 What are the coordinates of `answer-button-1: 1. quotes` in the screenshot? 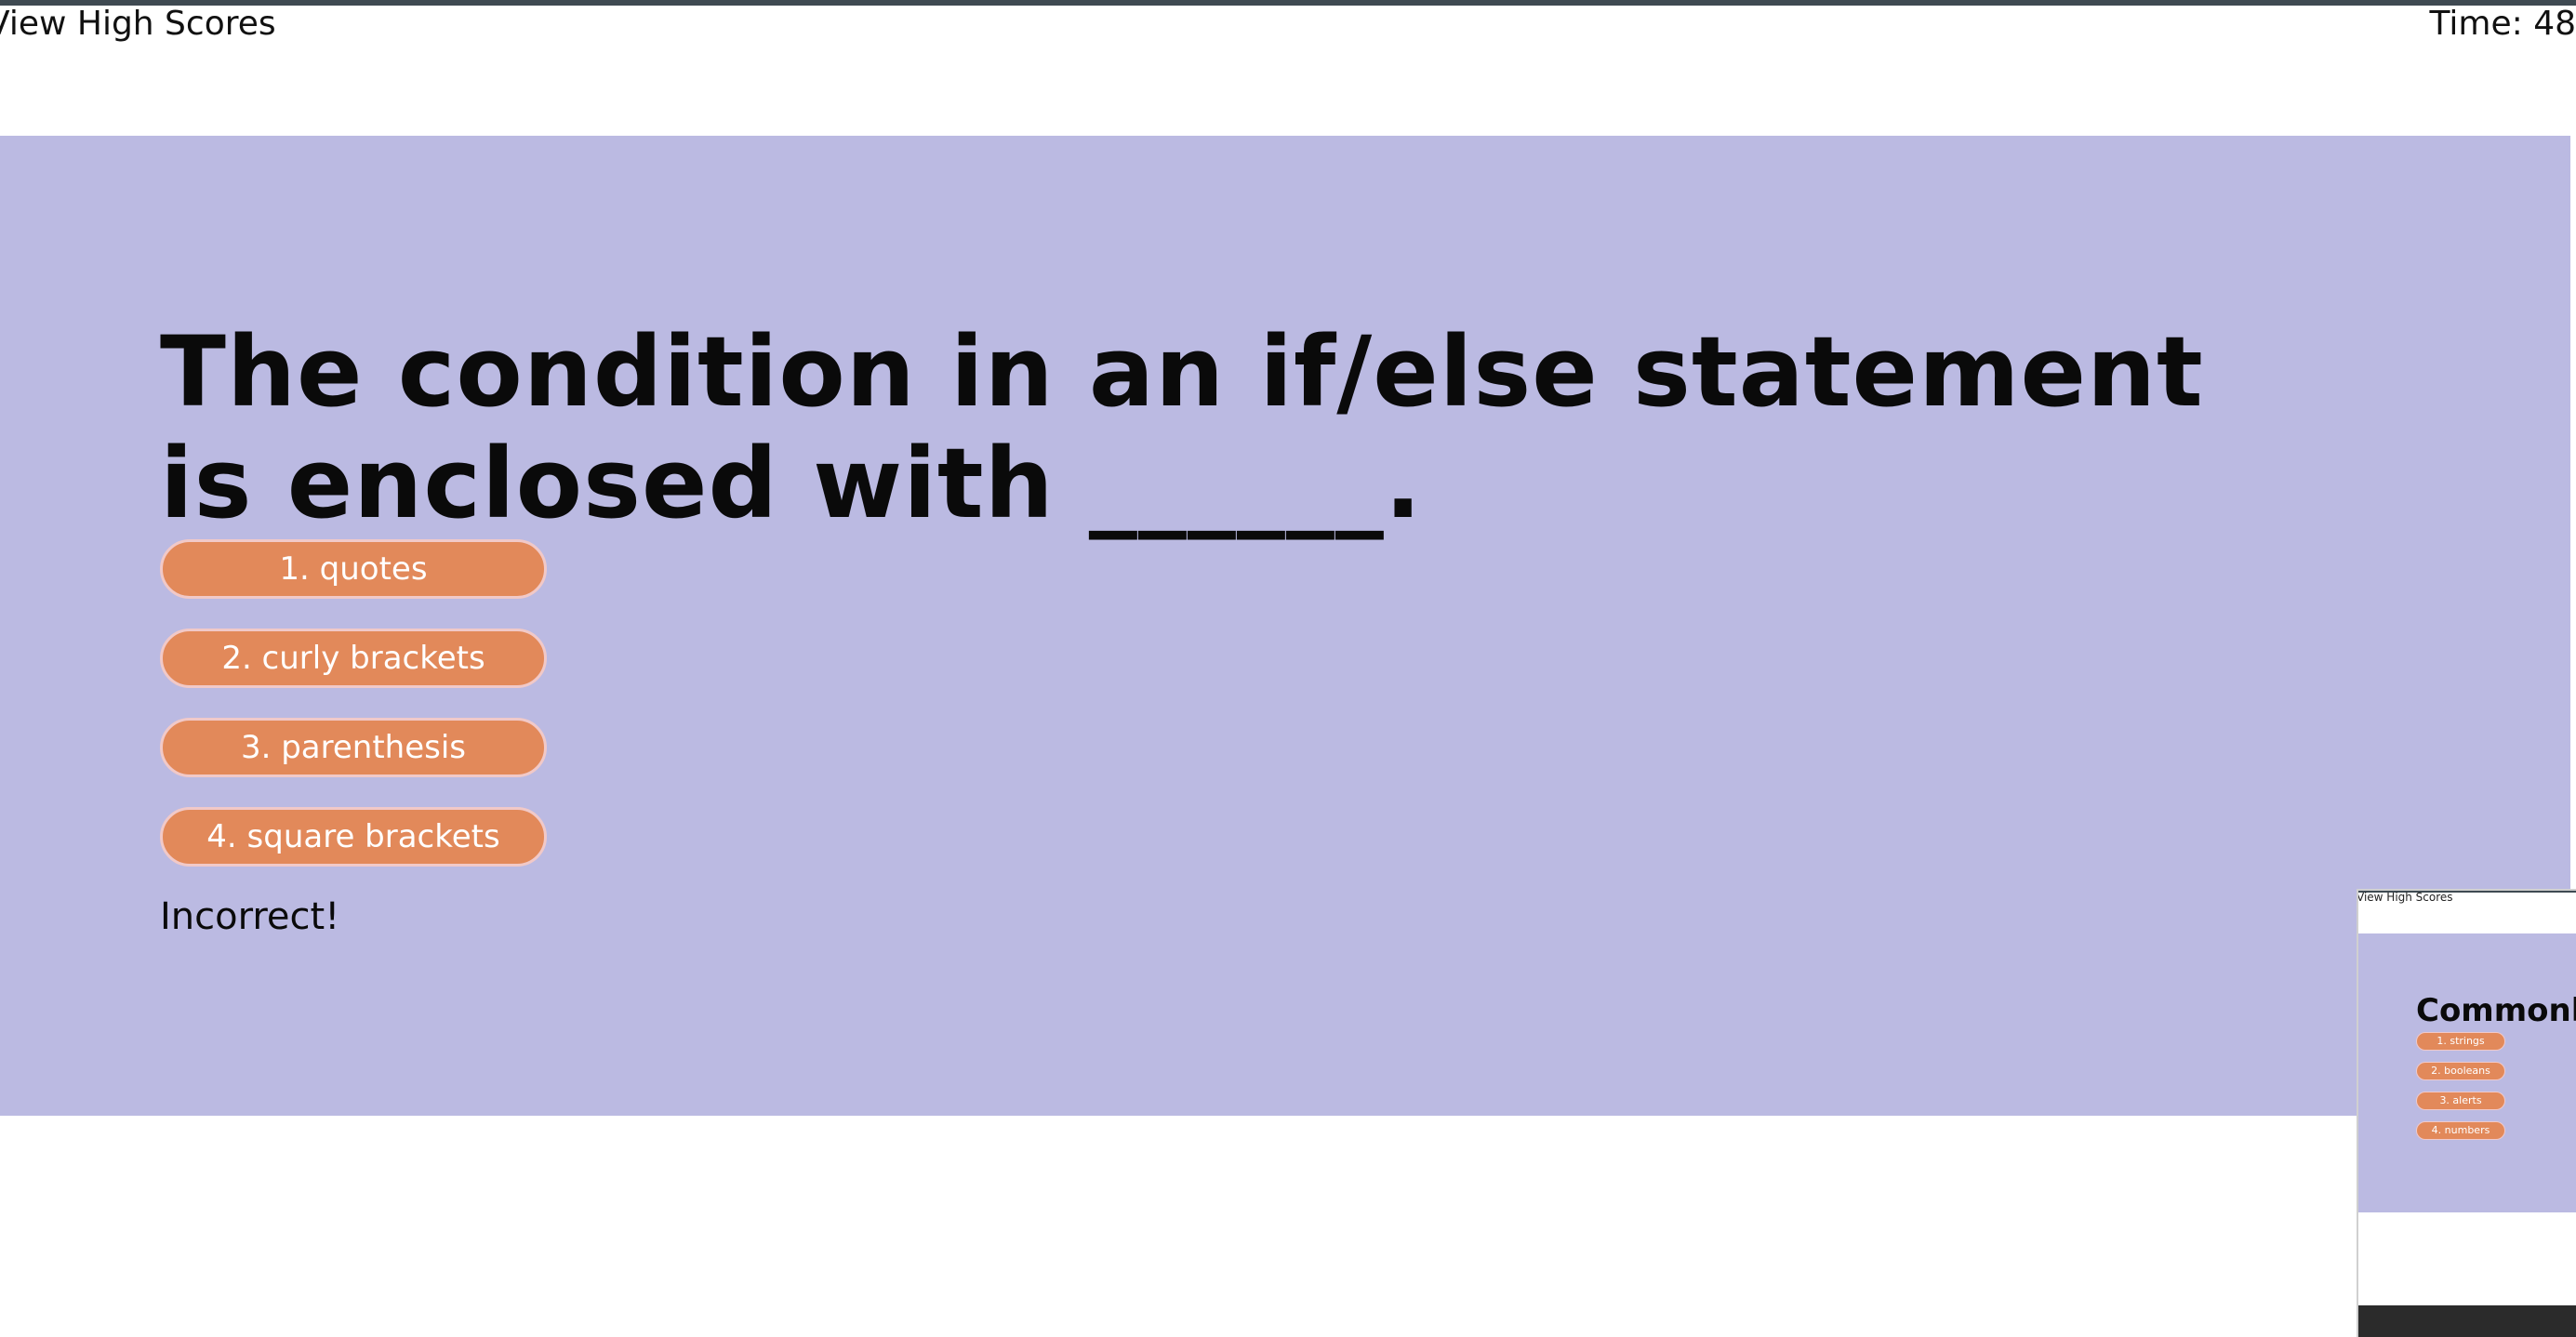 It's located at (353, 569).